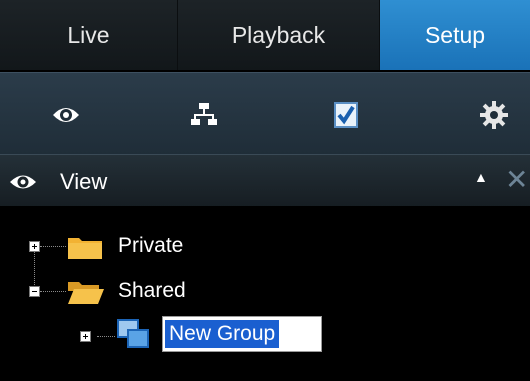  Describe the element at coordinates (481, 177) in the screenshot. I see `collapse-arrow-icon: ▲` at that location.